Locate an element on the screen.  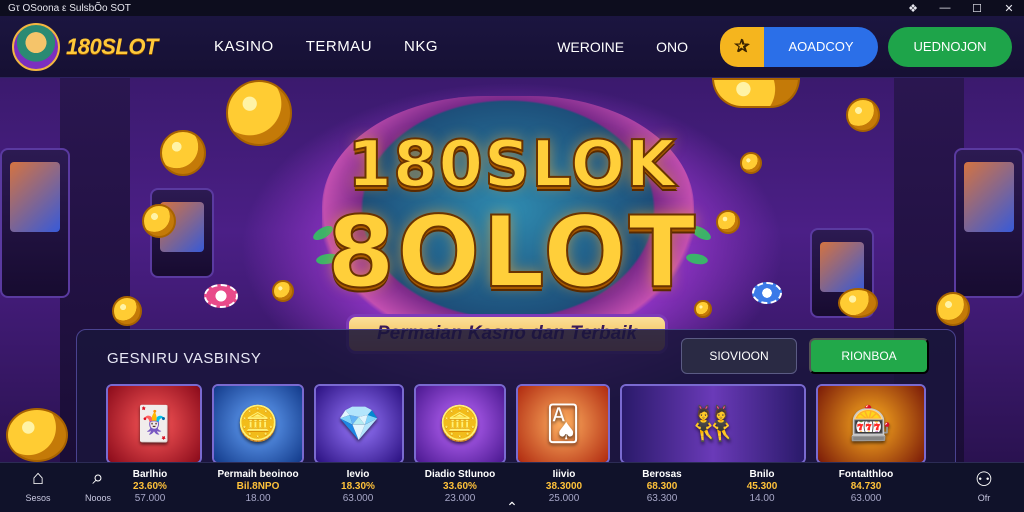
game-tiles: 🃏 🪙 💎 🪙 🂡 👯 🎰 is located at coordinates (516, 423).